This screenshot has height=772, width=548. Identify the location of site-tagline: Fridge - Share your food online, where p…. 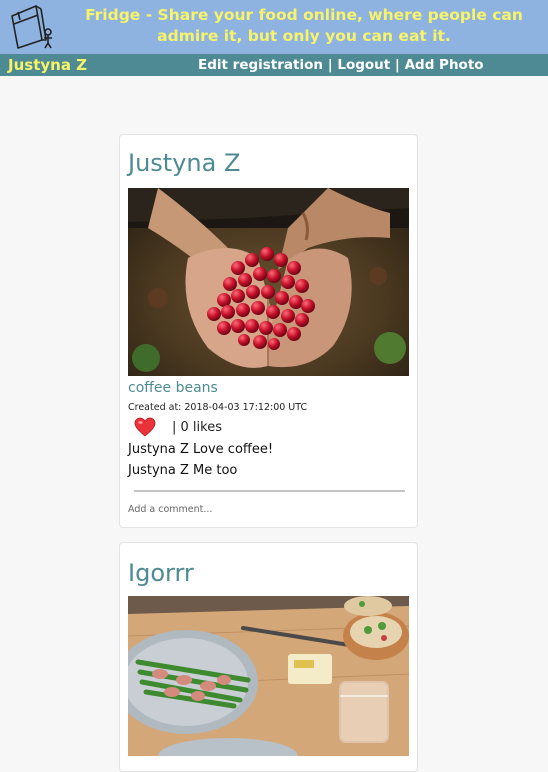
(304, 25).